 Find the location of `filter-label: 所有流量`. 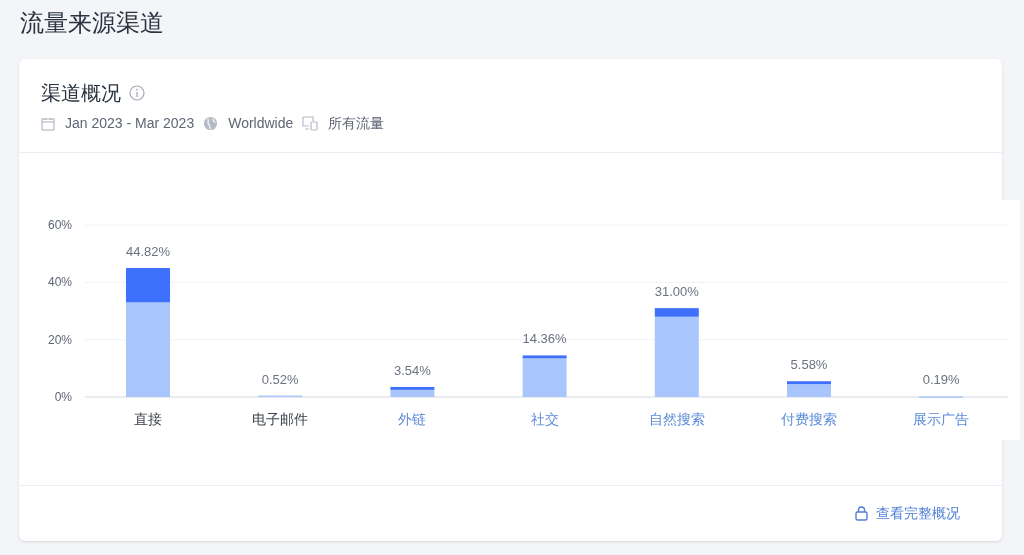

filter-label: 所有流量 is located at coordinates (356, 123).